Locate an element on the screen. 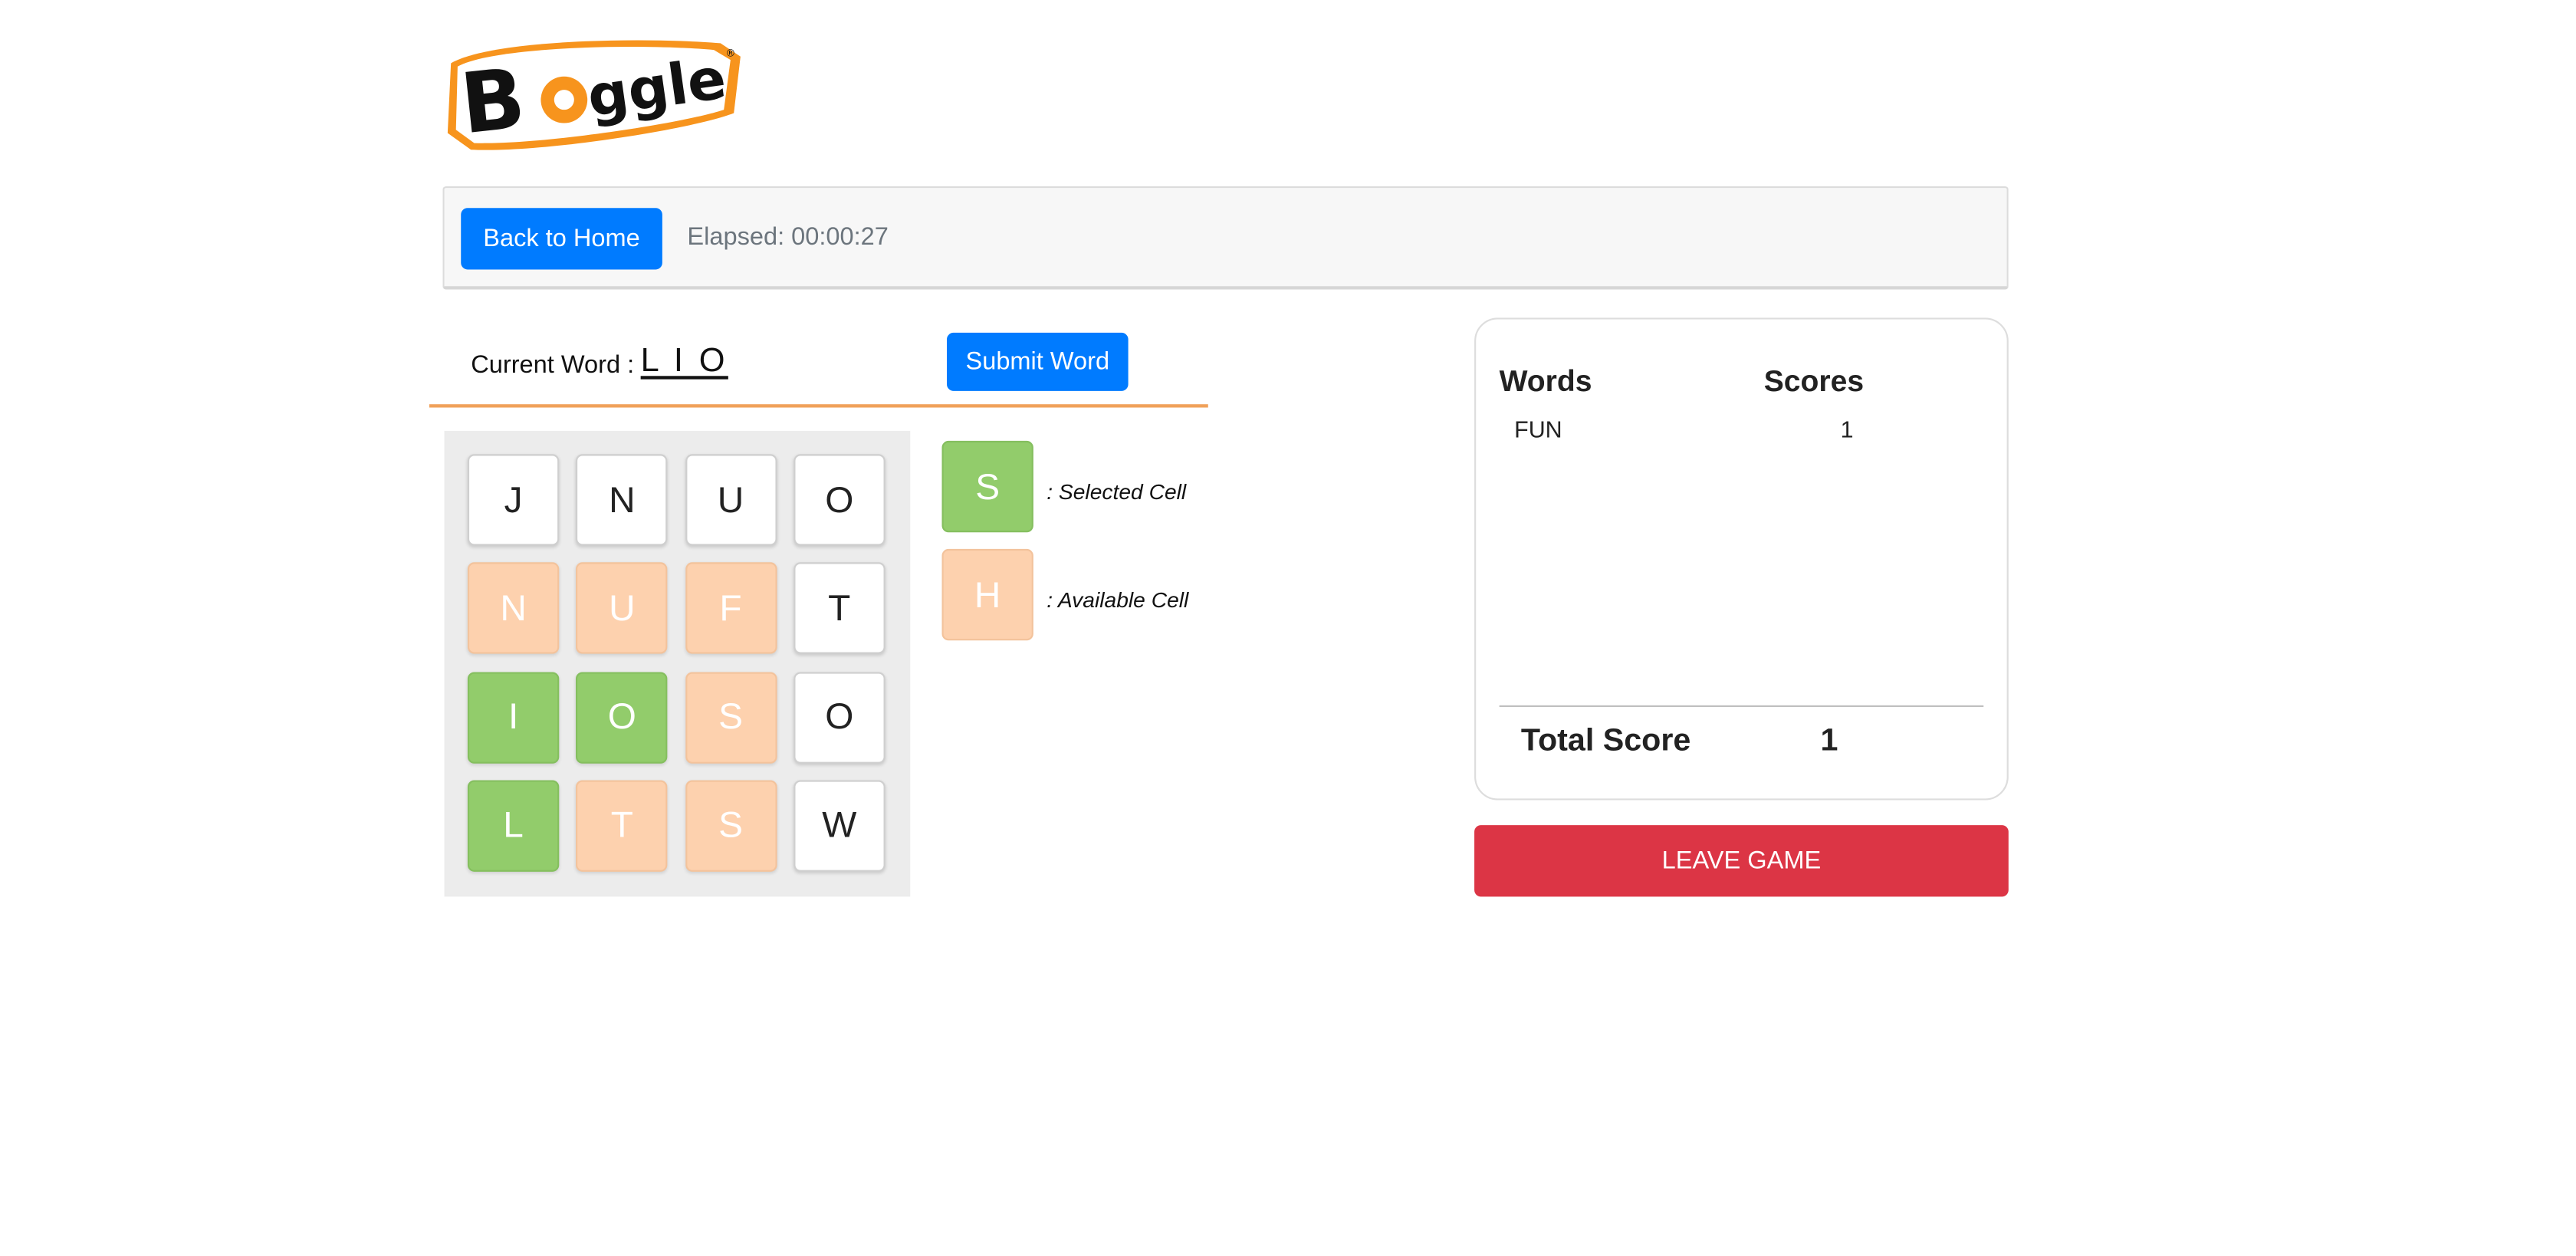  legend-selected-label: : Selected Cell is located at coordinates (1116, 492).